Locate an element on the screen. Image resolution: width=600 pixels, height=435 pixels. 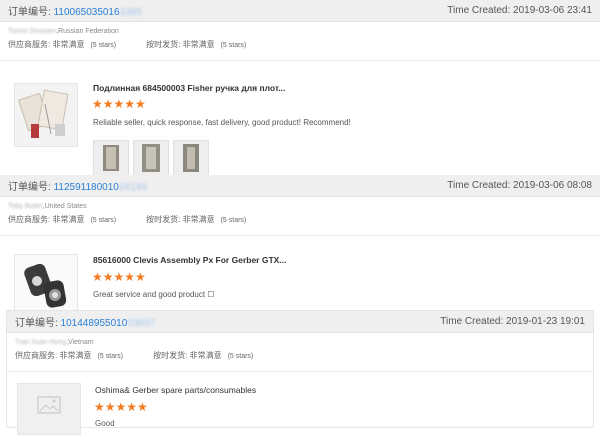
time-created: Time Created: 2019-01-23 19:01 is located at coordinates (512, 321).